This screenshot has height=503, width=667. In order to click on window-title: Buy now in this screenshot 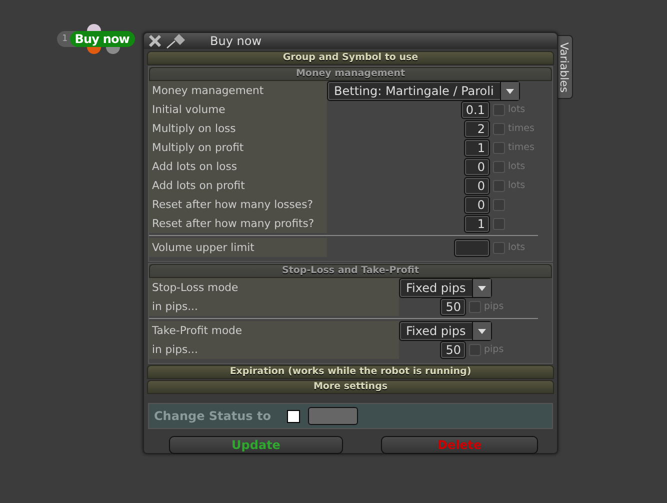, I will do `click(236, 41)`.